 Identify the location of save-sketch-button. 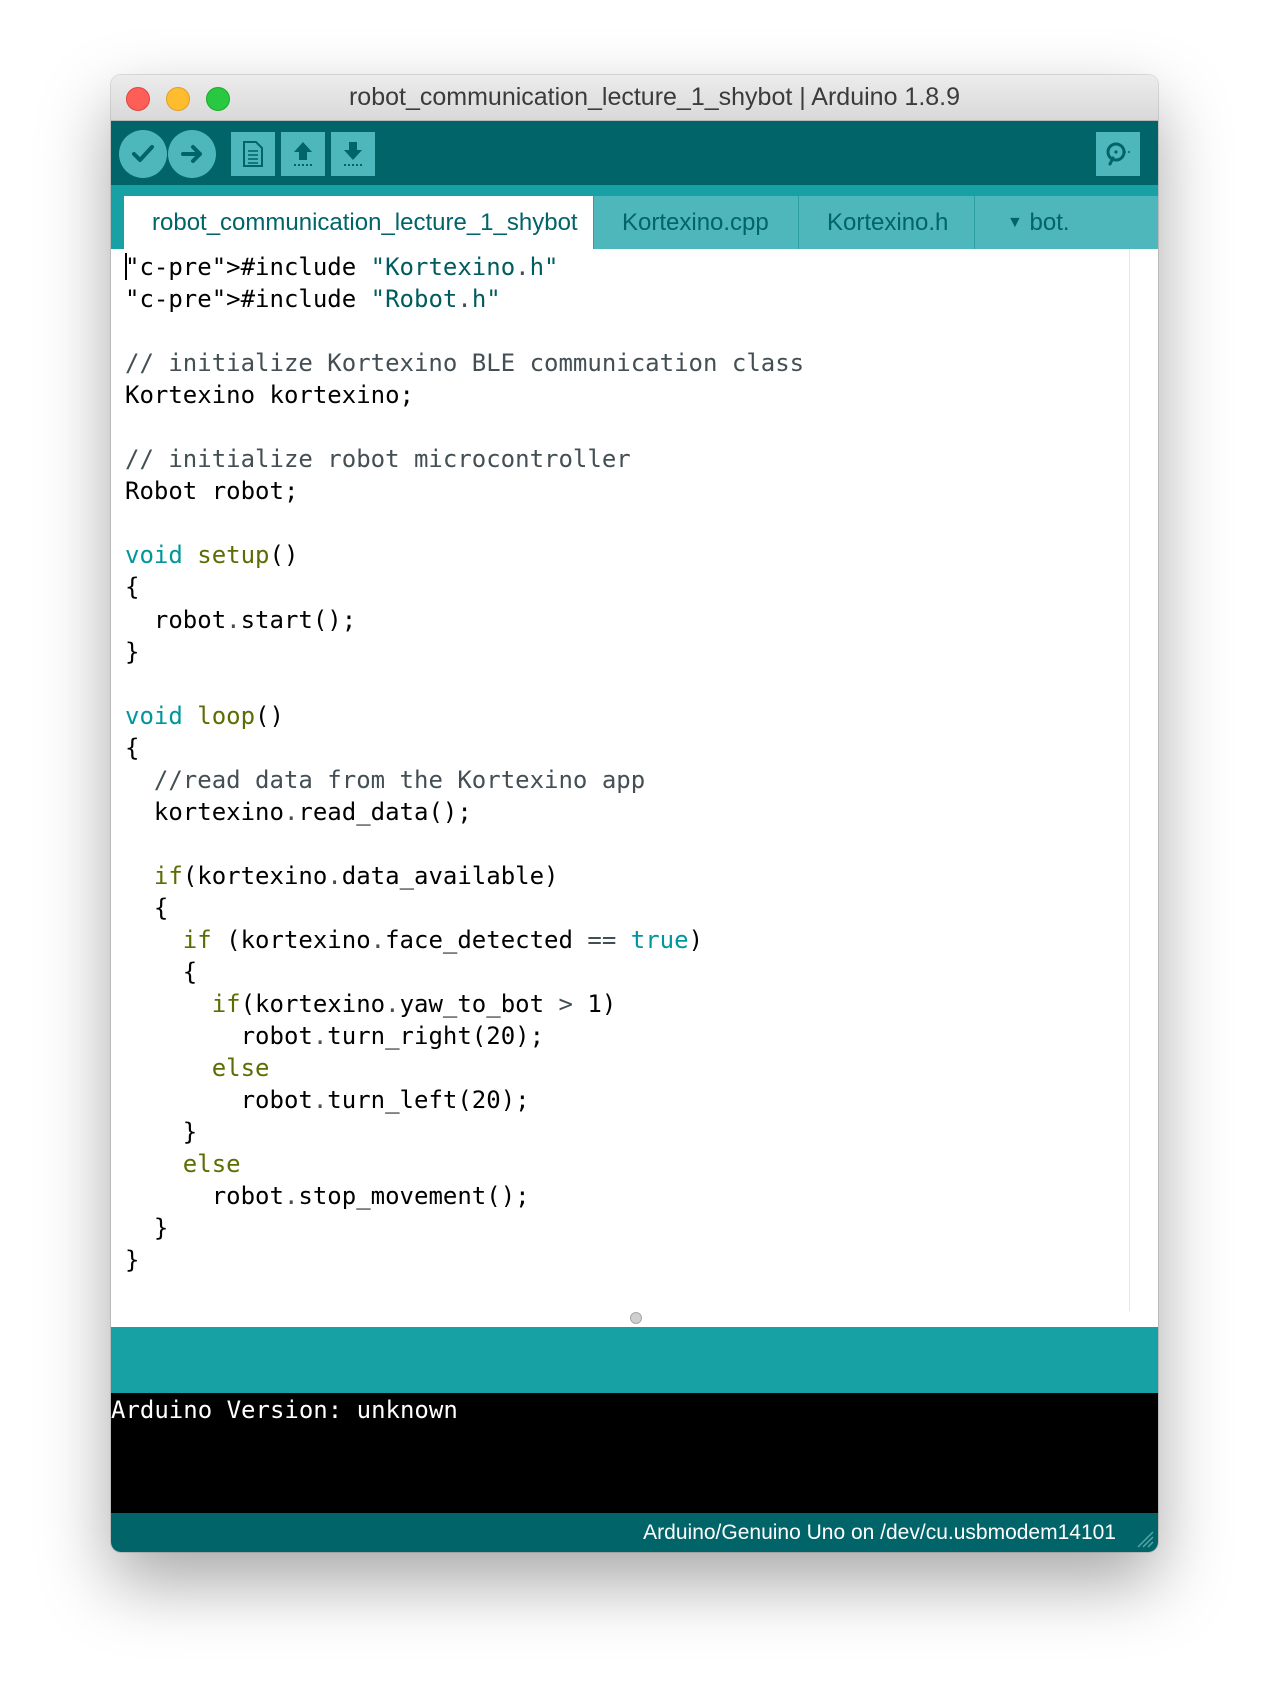
(353, 154).